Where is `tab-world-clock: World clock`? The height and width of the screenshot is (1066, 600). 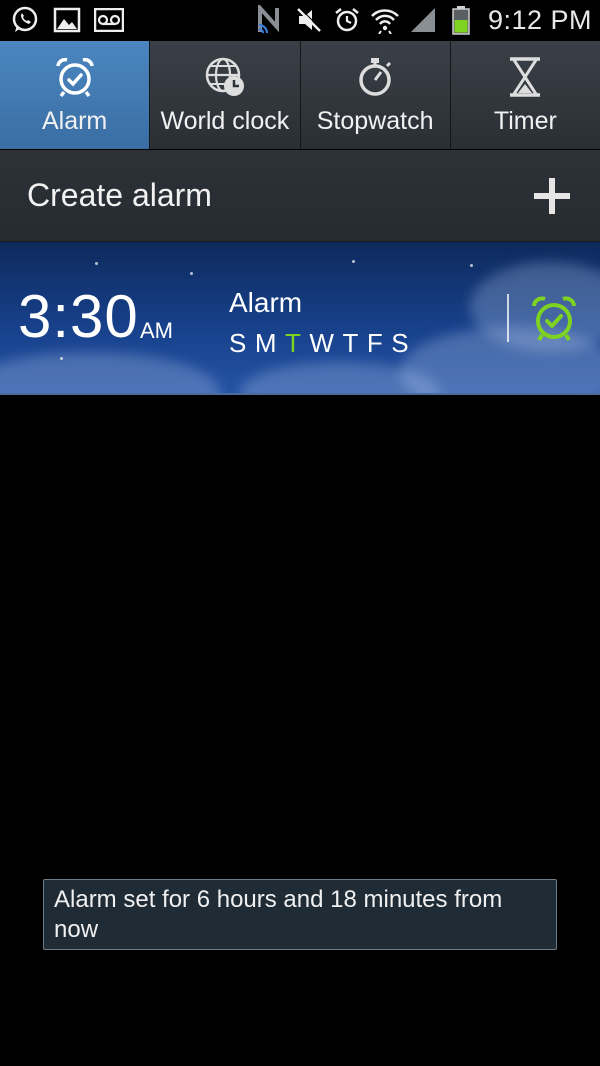
tab-world-clock: World clock is located at coordinates (225, 95).